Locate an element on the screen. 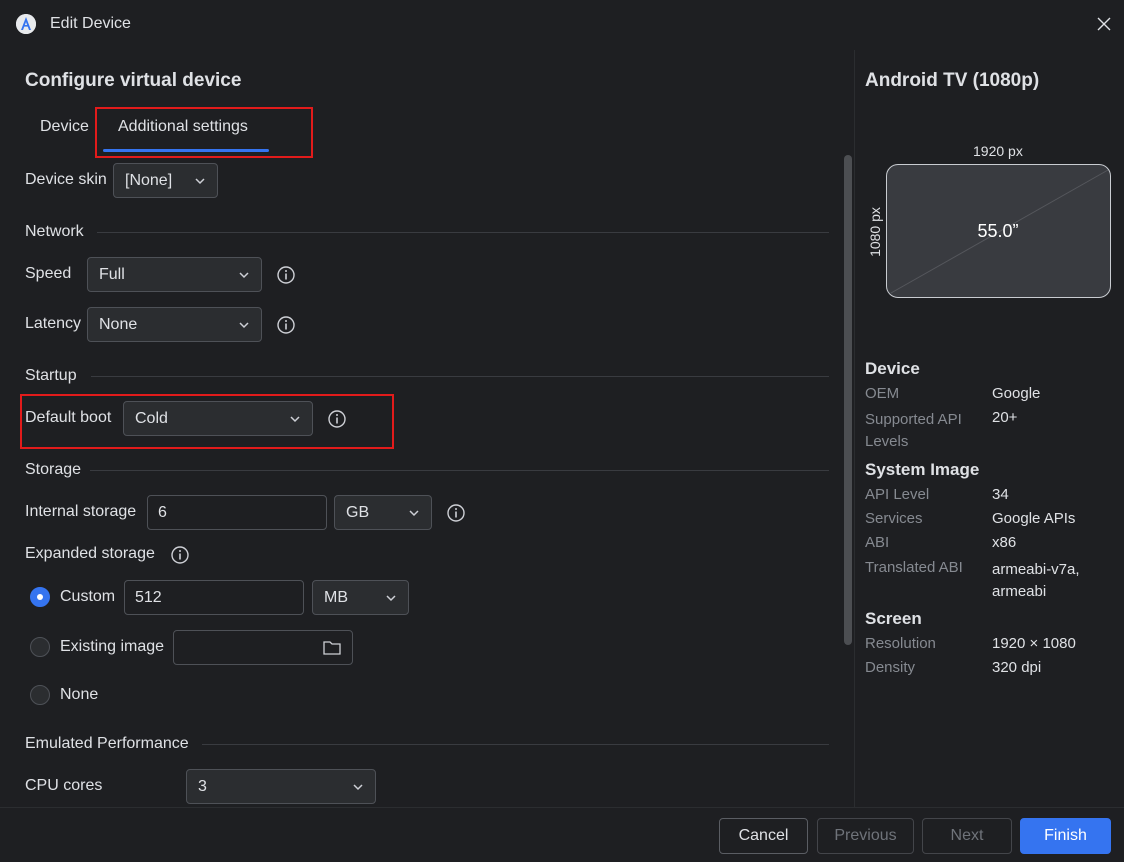 The width and height of the screenshot is (1124, 862). default-boot-label: Default boot is located at coordinates (68, 417).